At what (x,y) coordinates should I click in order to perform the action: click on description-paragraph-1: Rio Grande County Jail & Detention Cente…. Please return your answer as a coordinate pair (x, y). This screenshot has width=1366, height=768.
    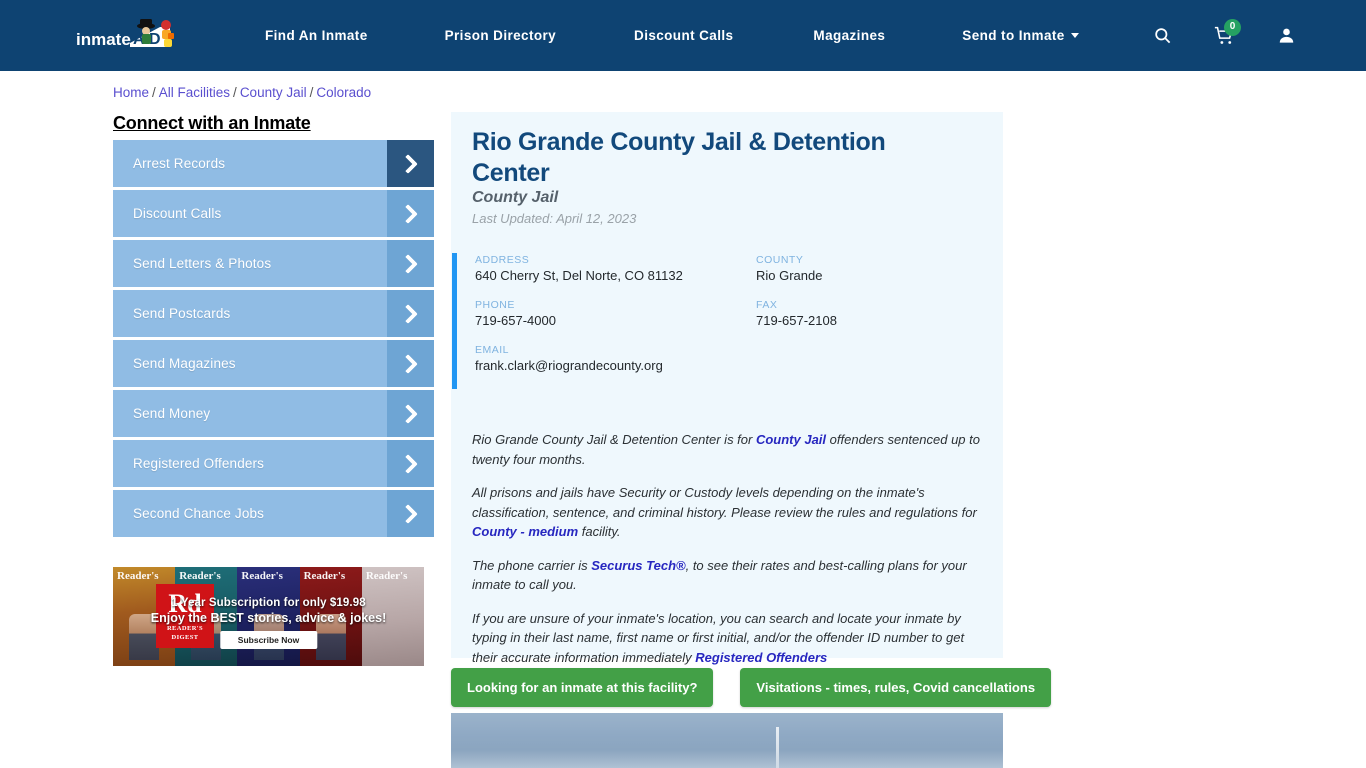
    Looking at the image, I should click on (728, 449).